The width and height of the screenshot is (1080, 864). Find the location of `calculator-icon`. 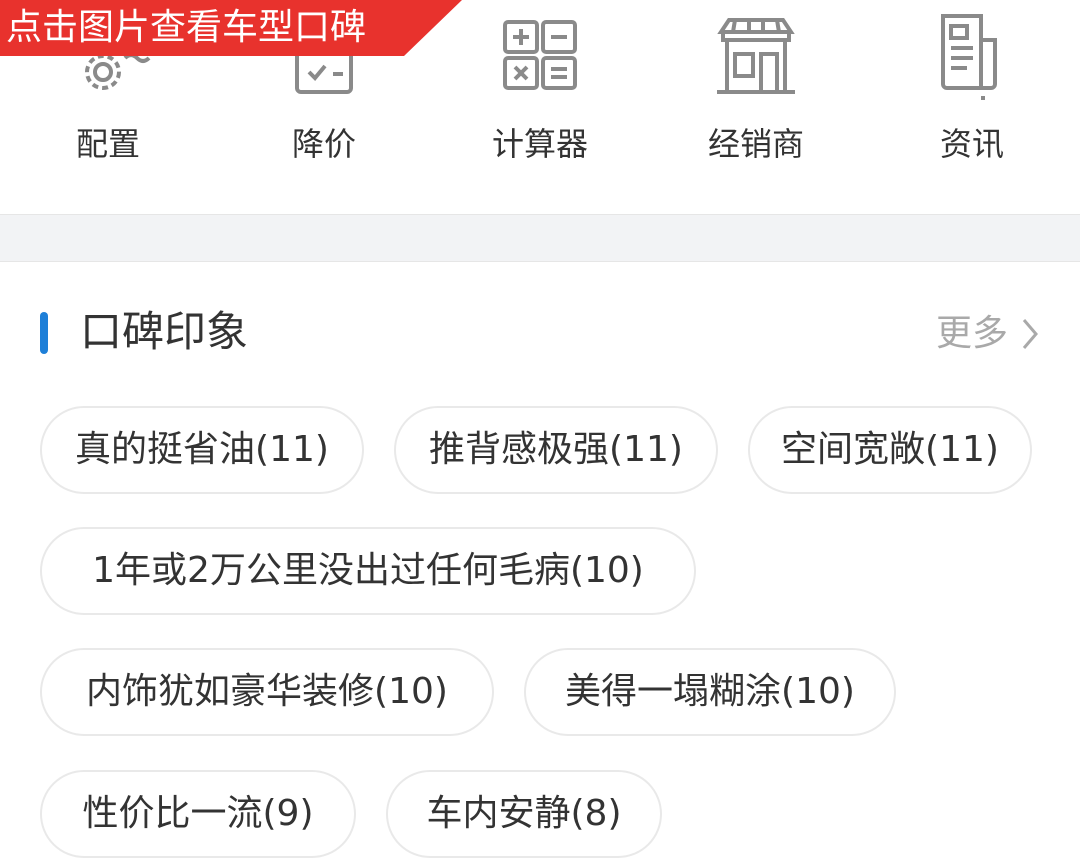

calculator-icon is located at coordinates (540, 55).